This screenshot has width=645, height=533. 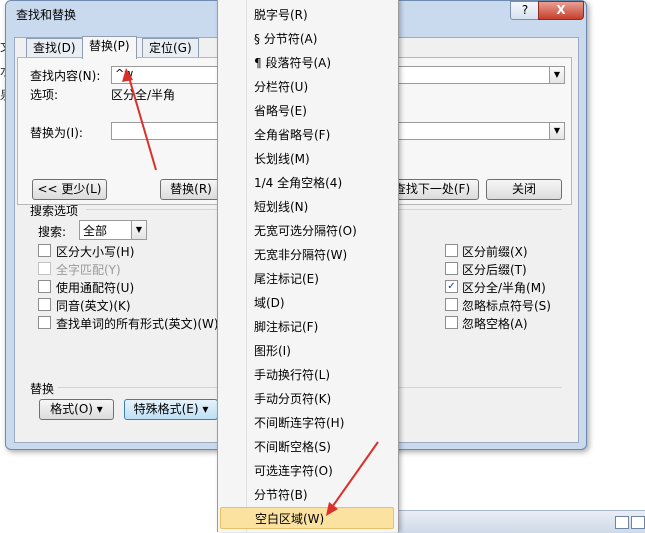 What do you see at coordinates (307, 15) in the screenshot?
I see `menu-item: 脱字号(R)` at bounding box center [307, 15].